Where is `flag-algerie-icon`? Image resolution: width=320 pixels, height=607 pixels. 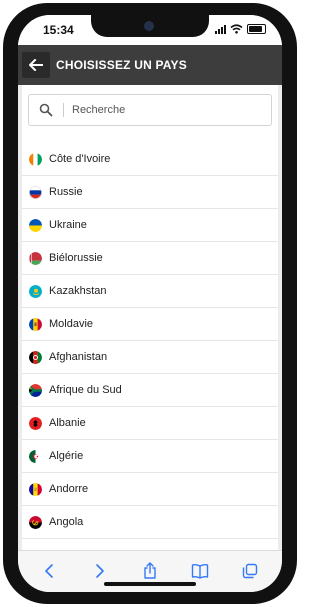 flag-algerie-icon is located at coordinates (35, 456).